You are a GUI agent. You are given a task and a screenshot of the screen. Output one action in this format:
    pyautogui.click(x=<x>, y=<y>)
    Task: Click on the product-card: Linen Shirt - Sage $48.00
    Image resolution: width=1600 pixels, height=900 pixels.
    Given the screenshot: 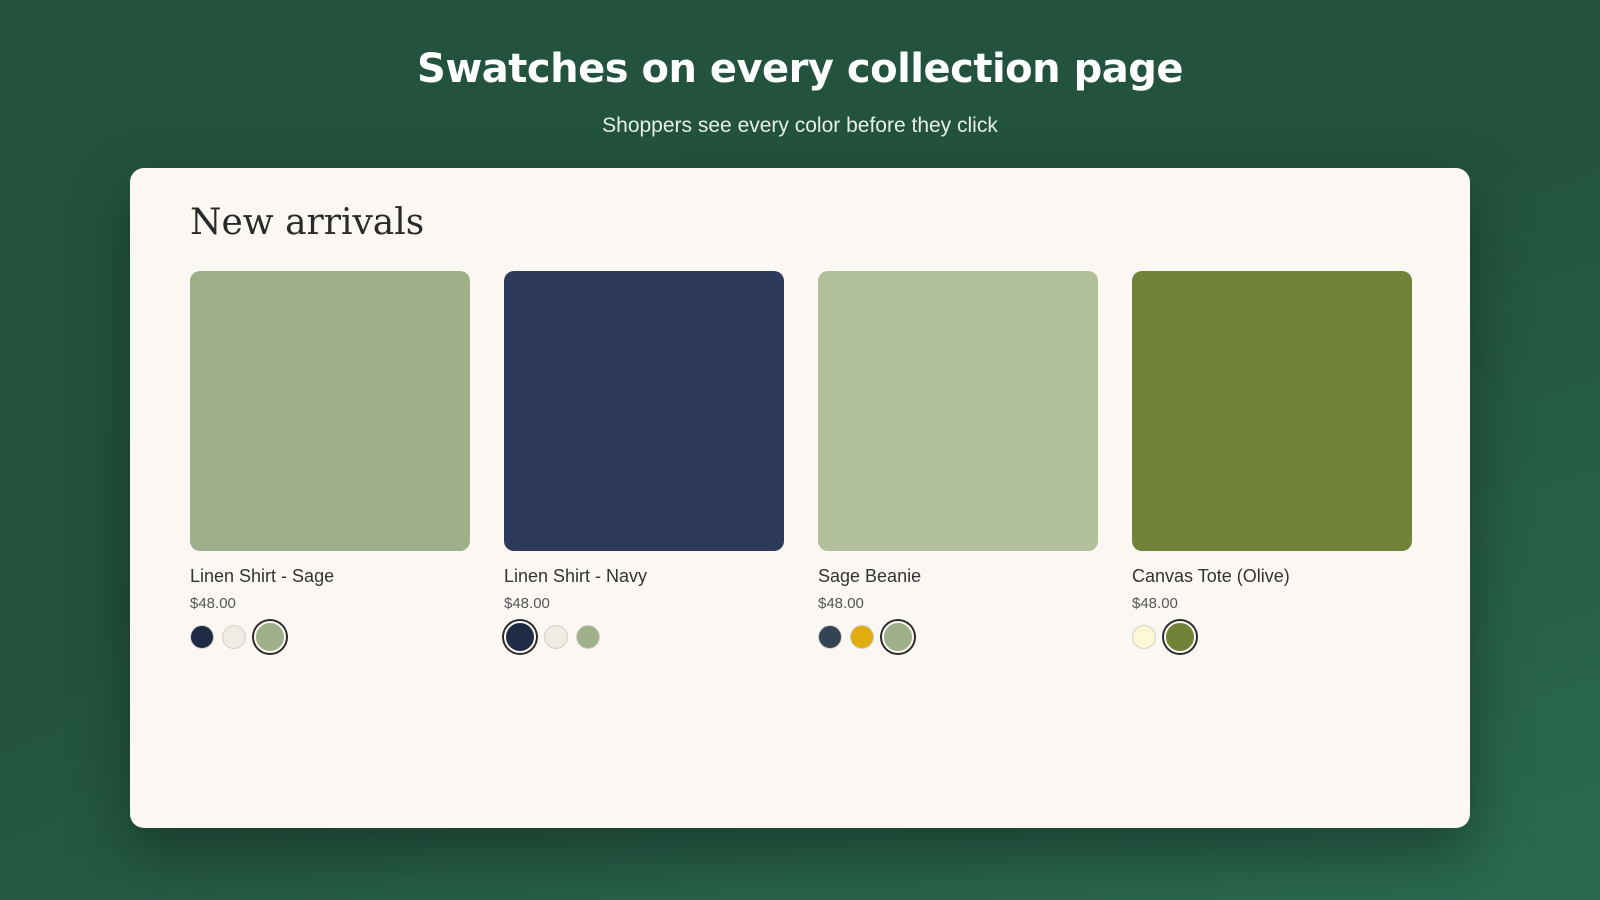 What is the action you would take?
    pyautogui.click(x=330, y=462)
    